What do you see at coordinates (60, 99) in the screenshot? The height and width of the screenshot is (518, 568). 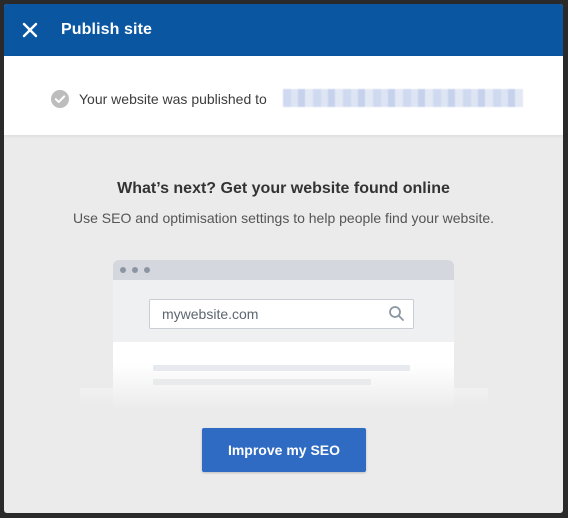 I see `check-circle-icon` at bounding box center [60, 99].